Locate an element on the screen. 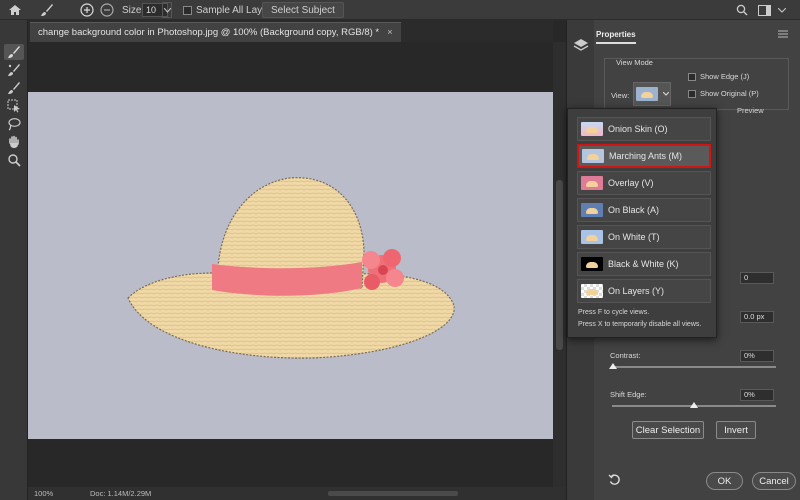 Image resolution: width=800 pixels, height=500 pixels. layers-icon is located at coordinates (581, 46).